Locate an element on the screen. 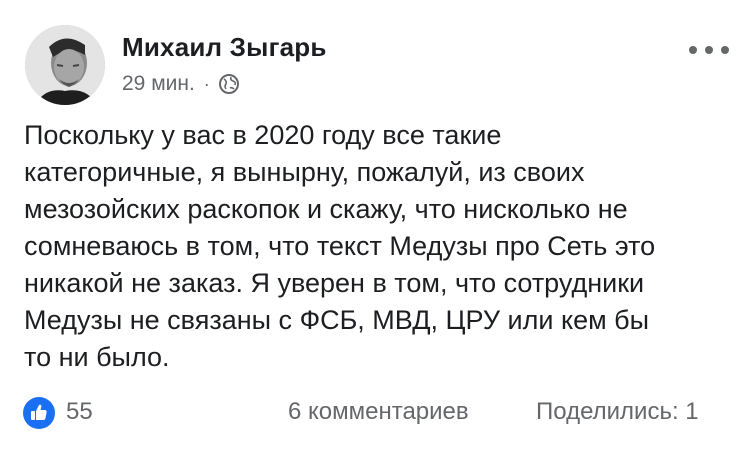 The height and width of the screenshot is (454, 750). more-options-icon is located at coordinates (709, 50).